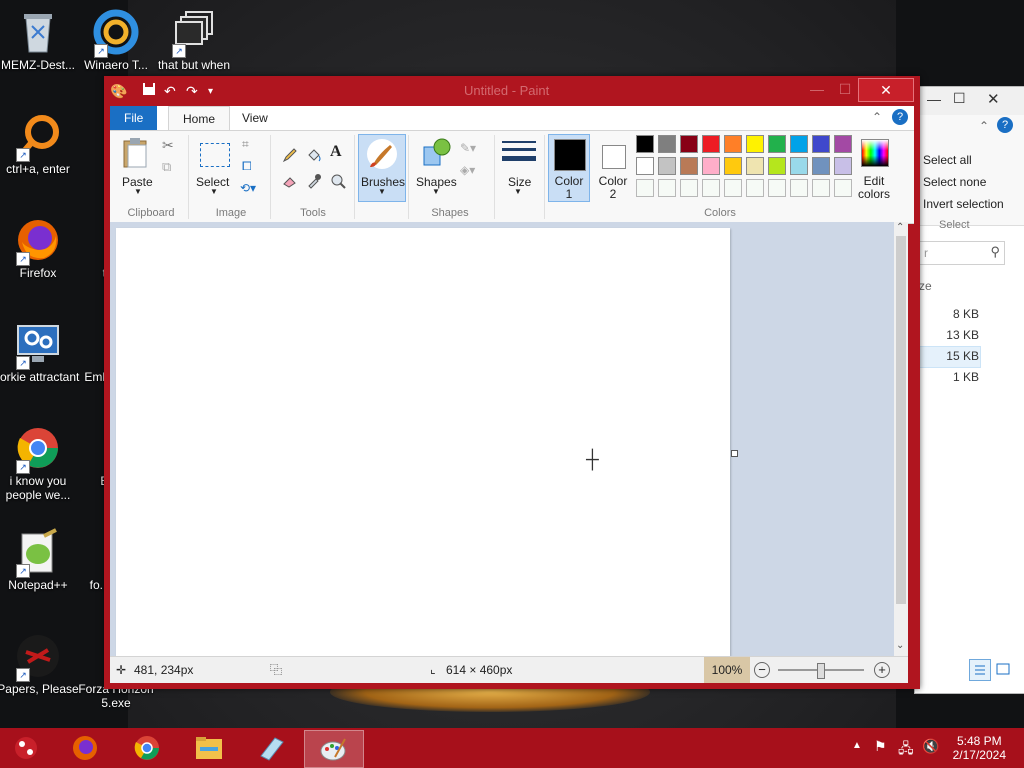 The height and width of the screenshot is (768, 1024). I want to click on eraser-icon, so click(290, 182).